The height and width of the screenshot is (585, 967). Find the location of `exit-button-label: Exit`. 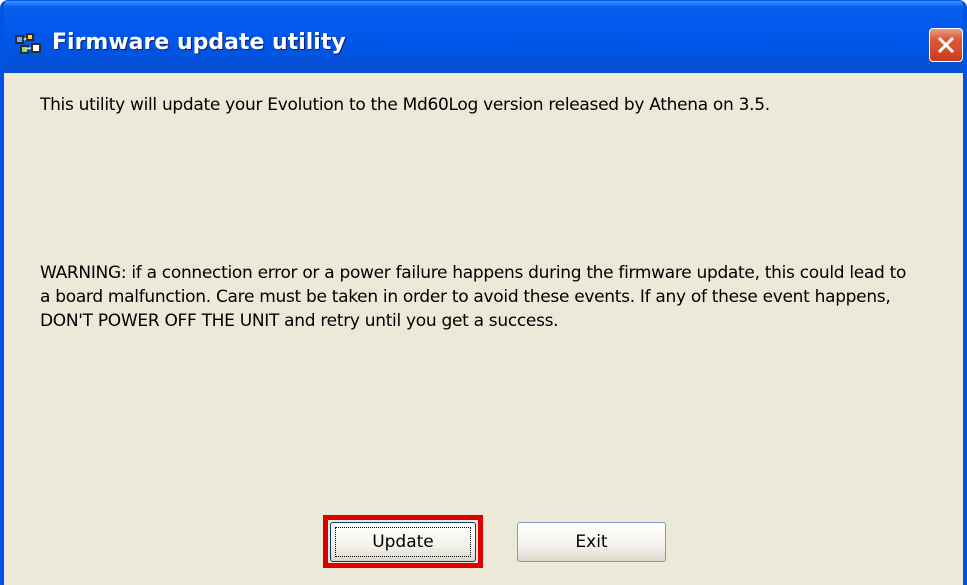

exit-button-label: Exit is located at coordinates (591, 542).